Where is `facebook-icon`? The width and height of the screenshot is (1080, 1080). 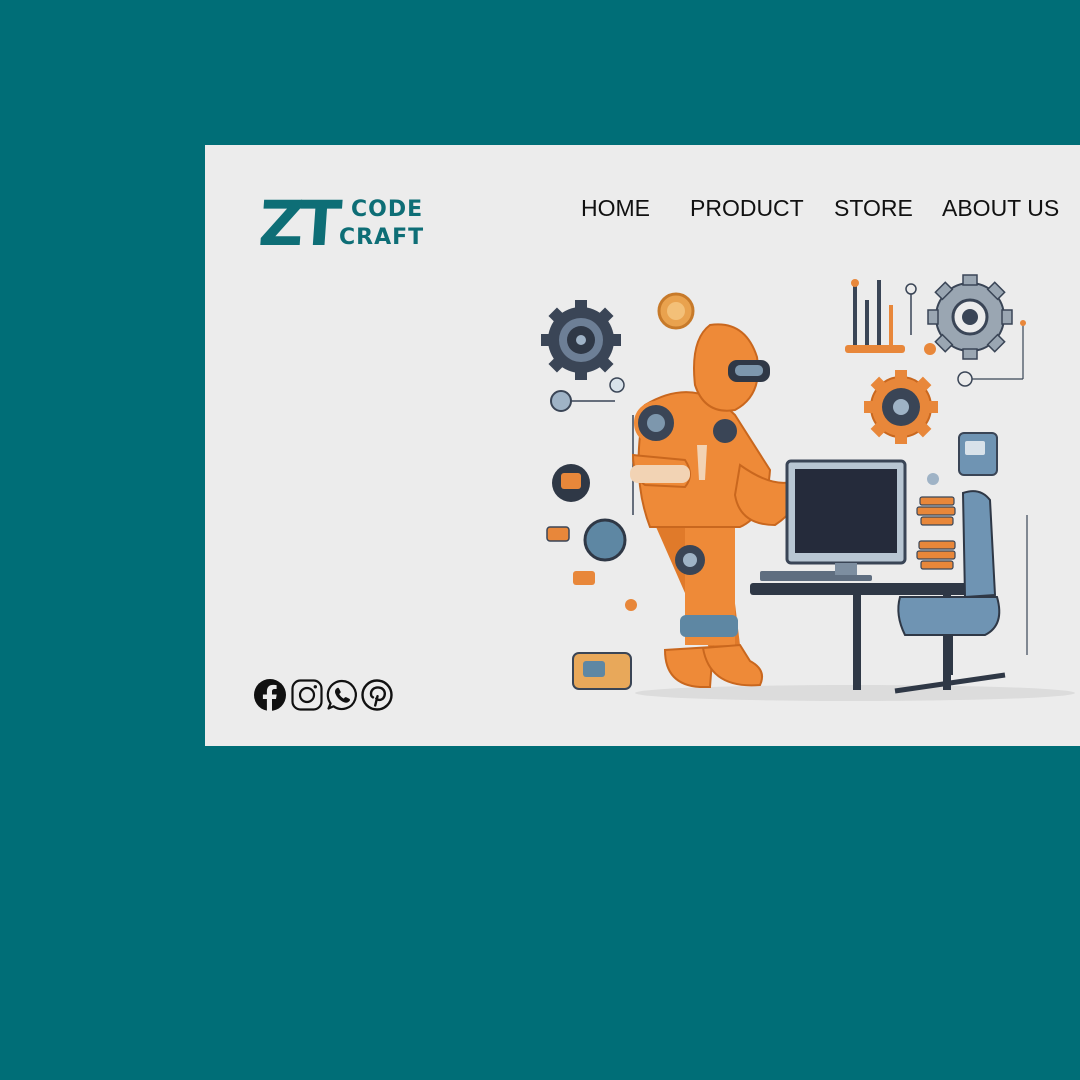
facebook-icon is located at coordinates (270, 695).